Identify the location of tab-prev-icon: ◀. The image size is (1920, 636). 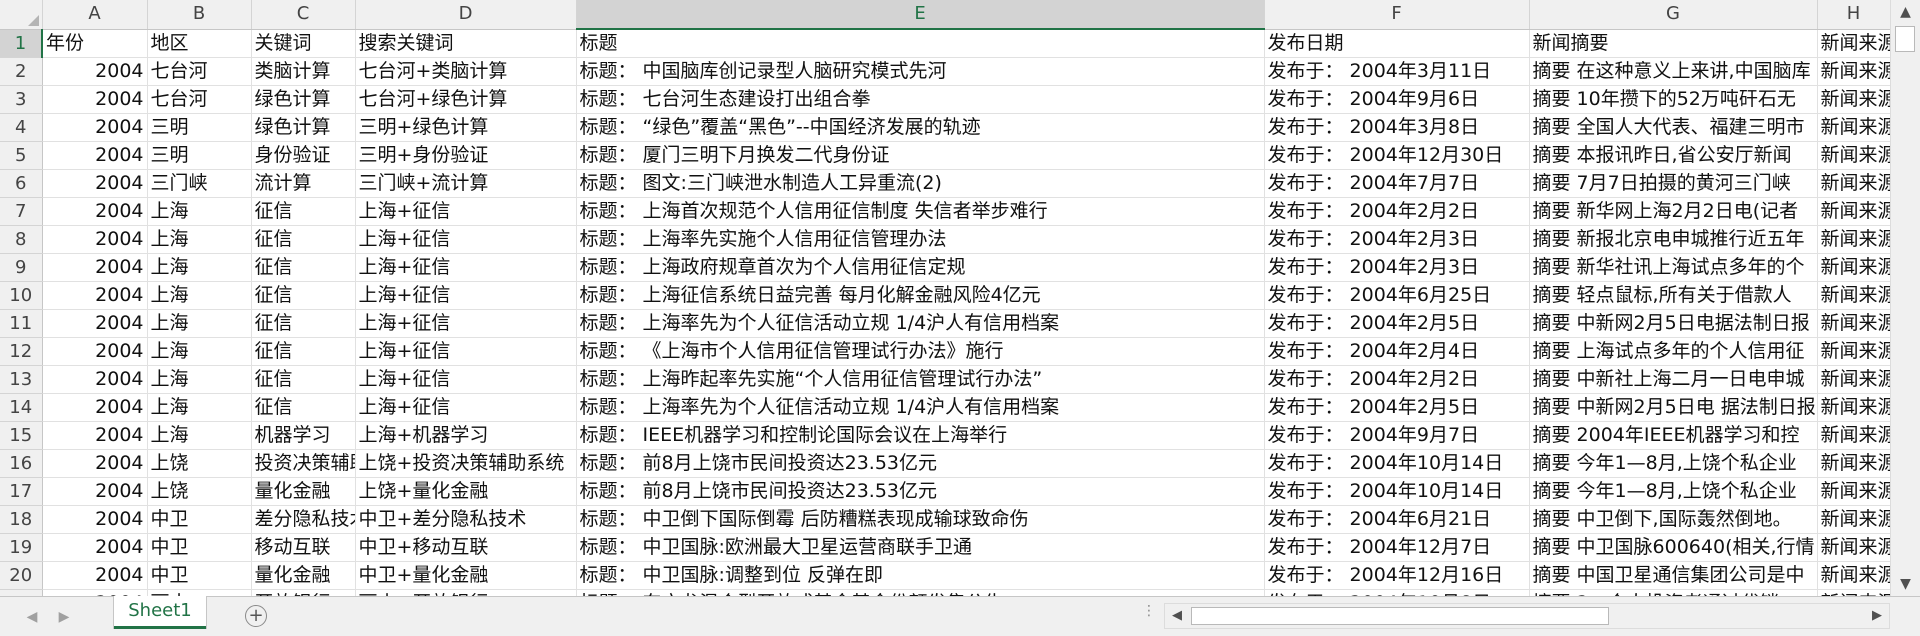
(32, 617).